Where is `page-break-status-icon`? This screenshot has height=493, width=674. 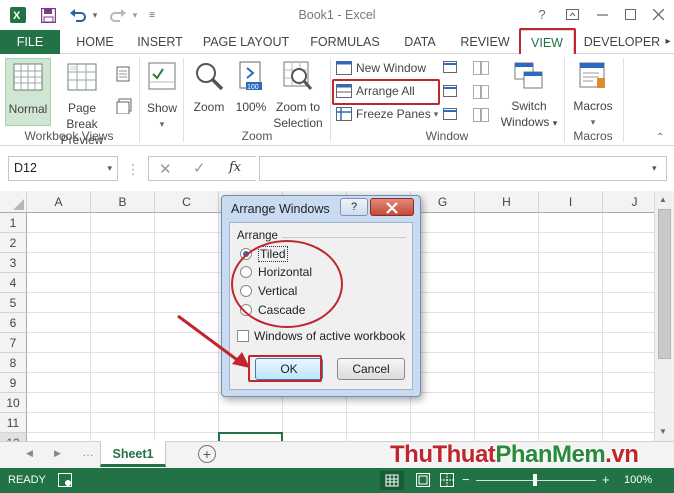
page-break-status-icon is located at coordinates (447, 481).